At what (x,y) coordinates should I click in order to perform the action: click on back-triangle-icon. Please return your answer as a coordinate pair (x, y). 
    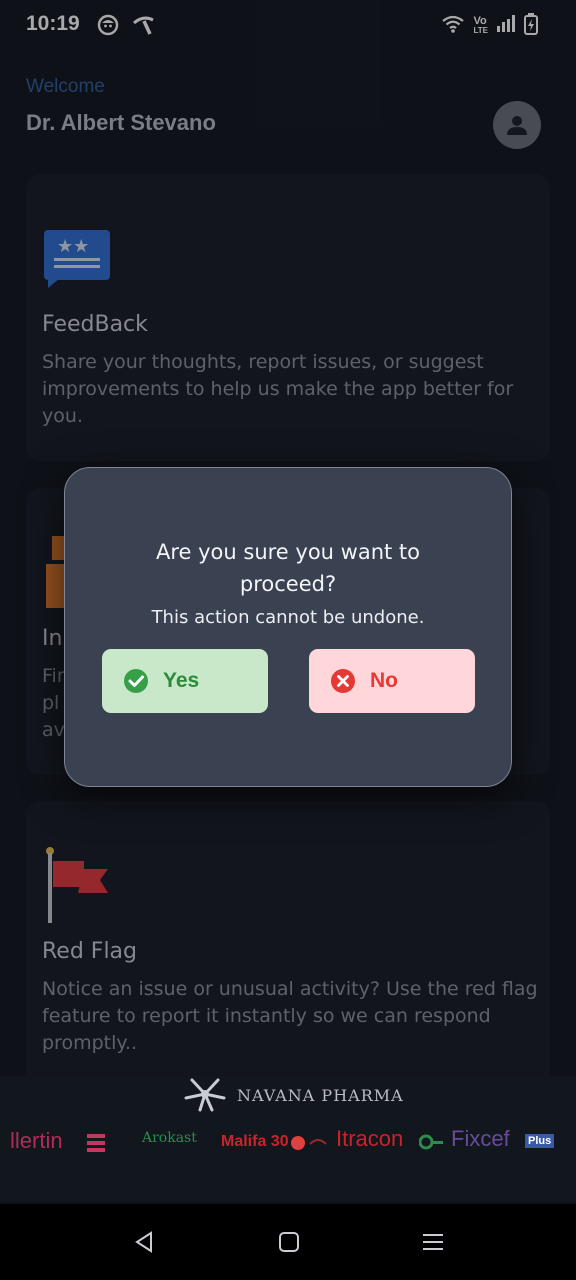
    Looking at the image, I should click on (144, 1242).